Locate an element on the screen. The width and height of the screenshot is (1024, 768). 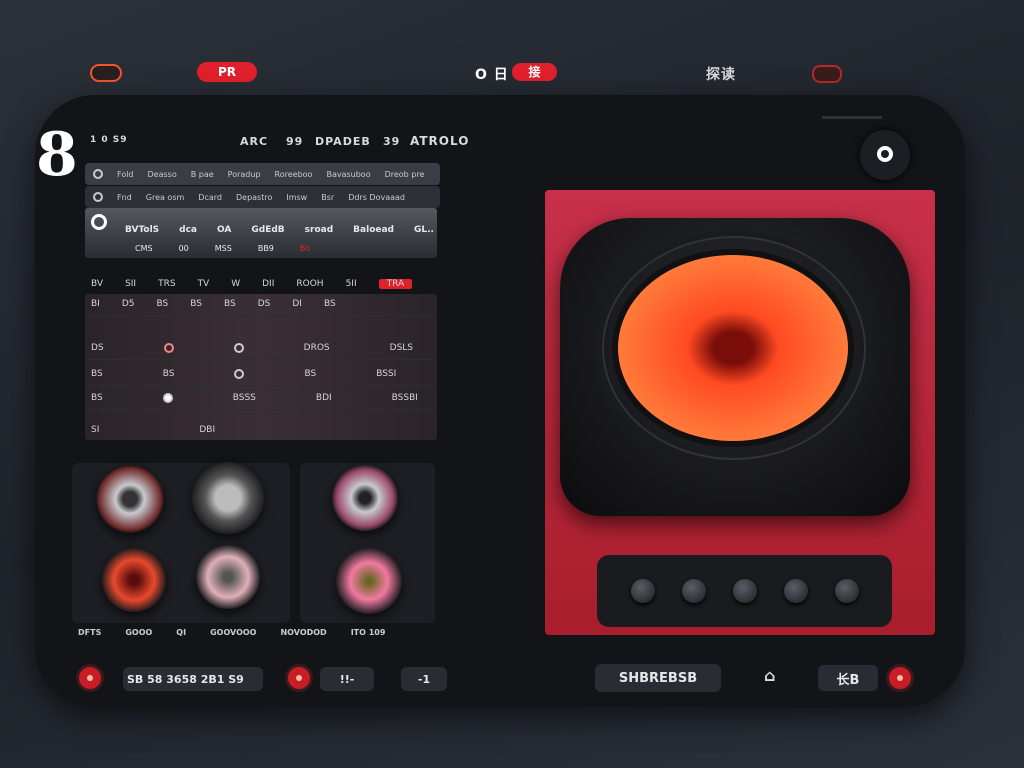
top-record-button is located at coordinates (827, 74).